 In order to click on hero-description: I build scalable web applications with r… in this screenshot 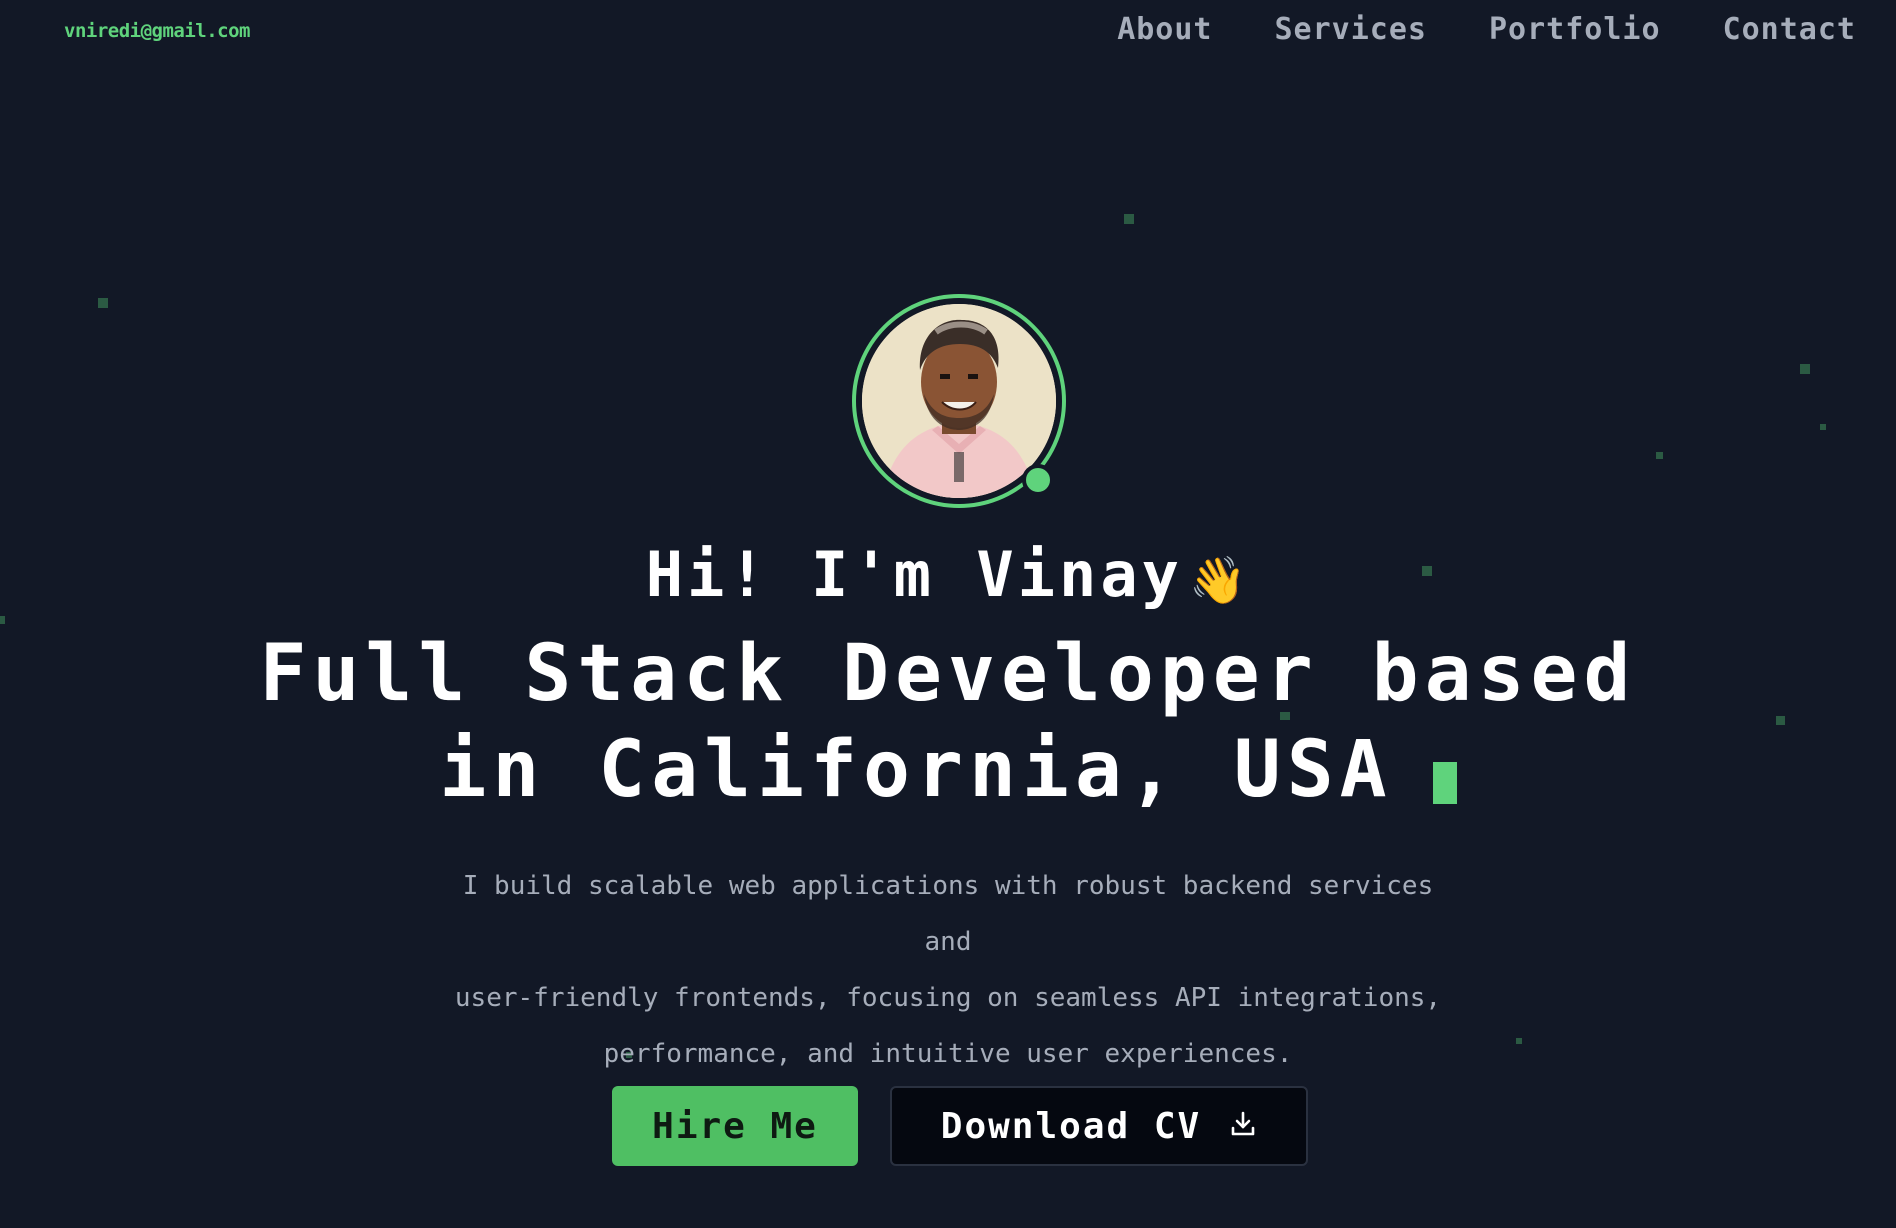, I will do `click(948, 970)`.